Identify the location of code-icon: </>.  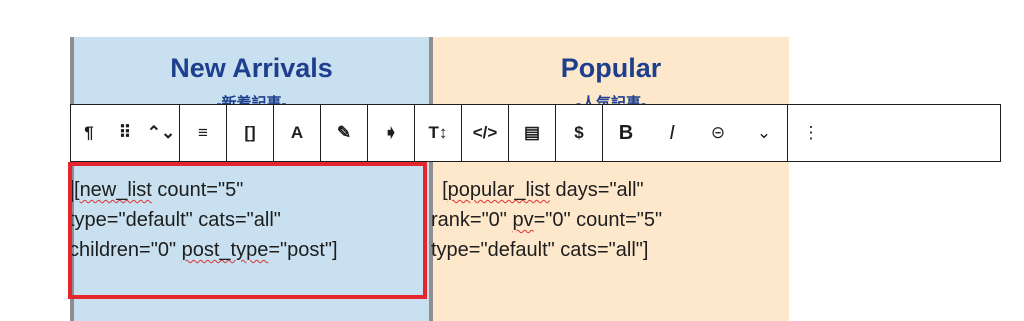
(485, 133).